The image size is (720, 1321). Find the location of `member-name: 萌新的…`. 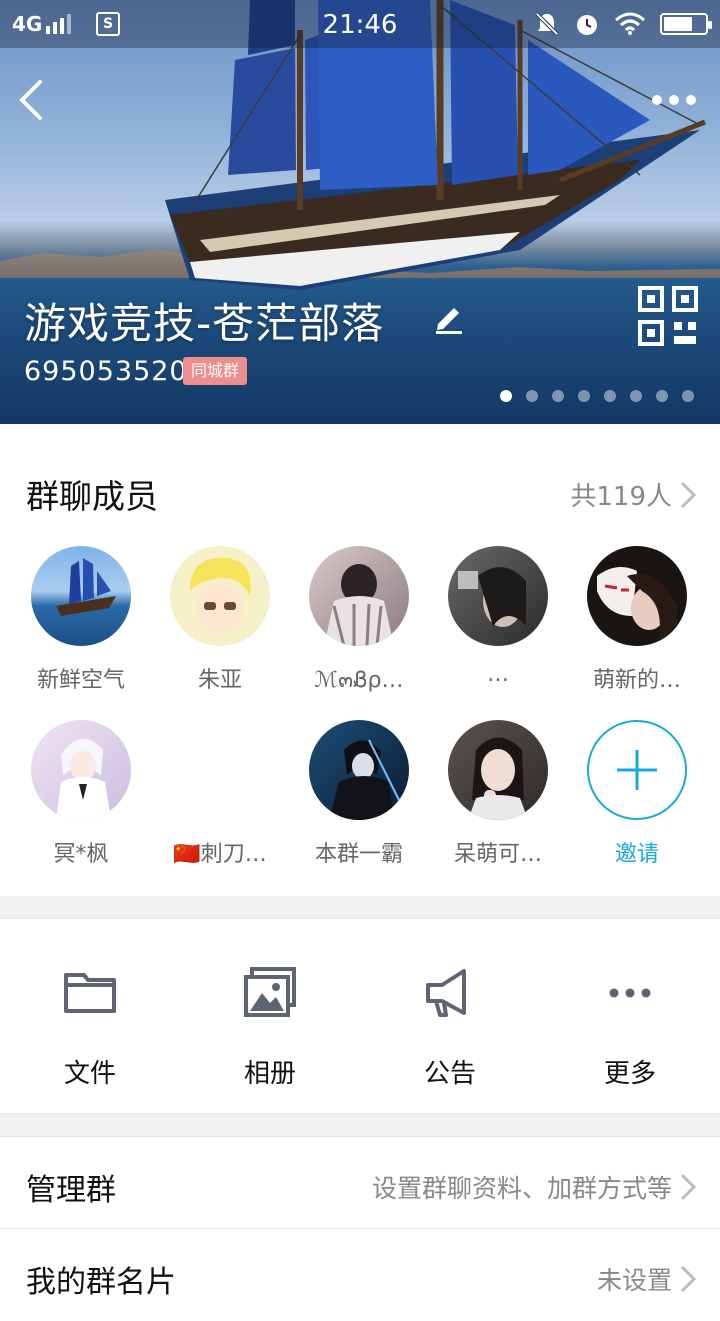

member-name: 萌新的… is located at coordinates (636, 680).